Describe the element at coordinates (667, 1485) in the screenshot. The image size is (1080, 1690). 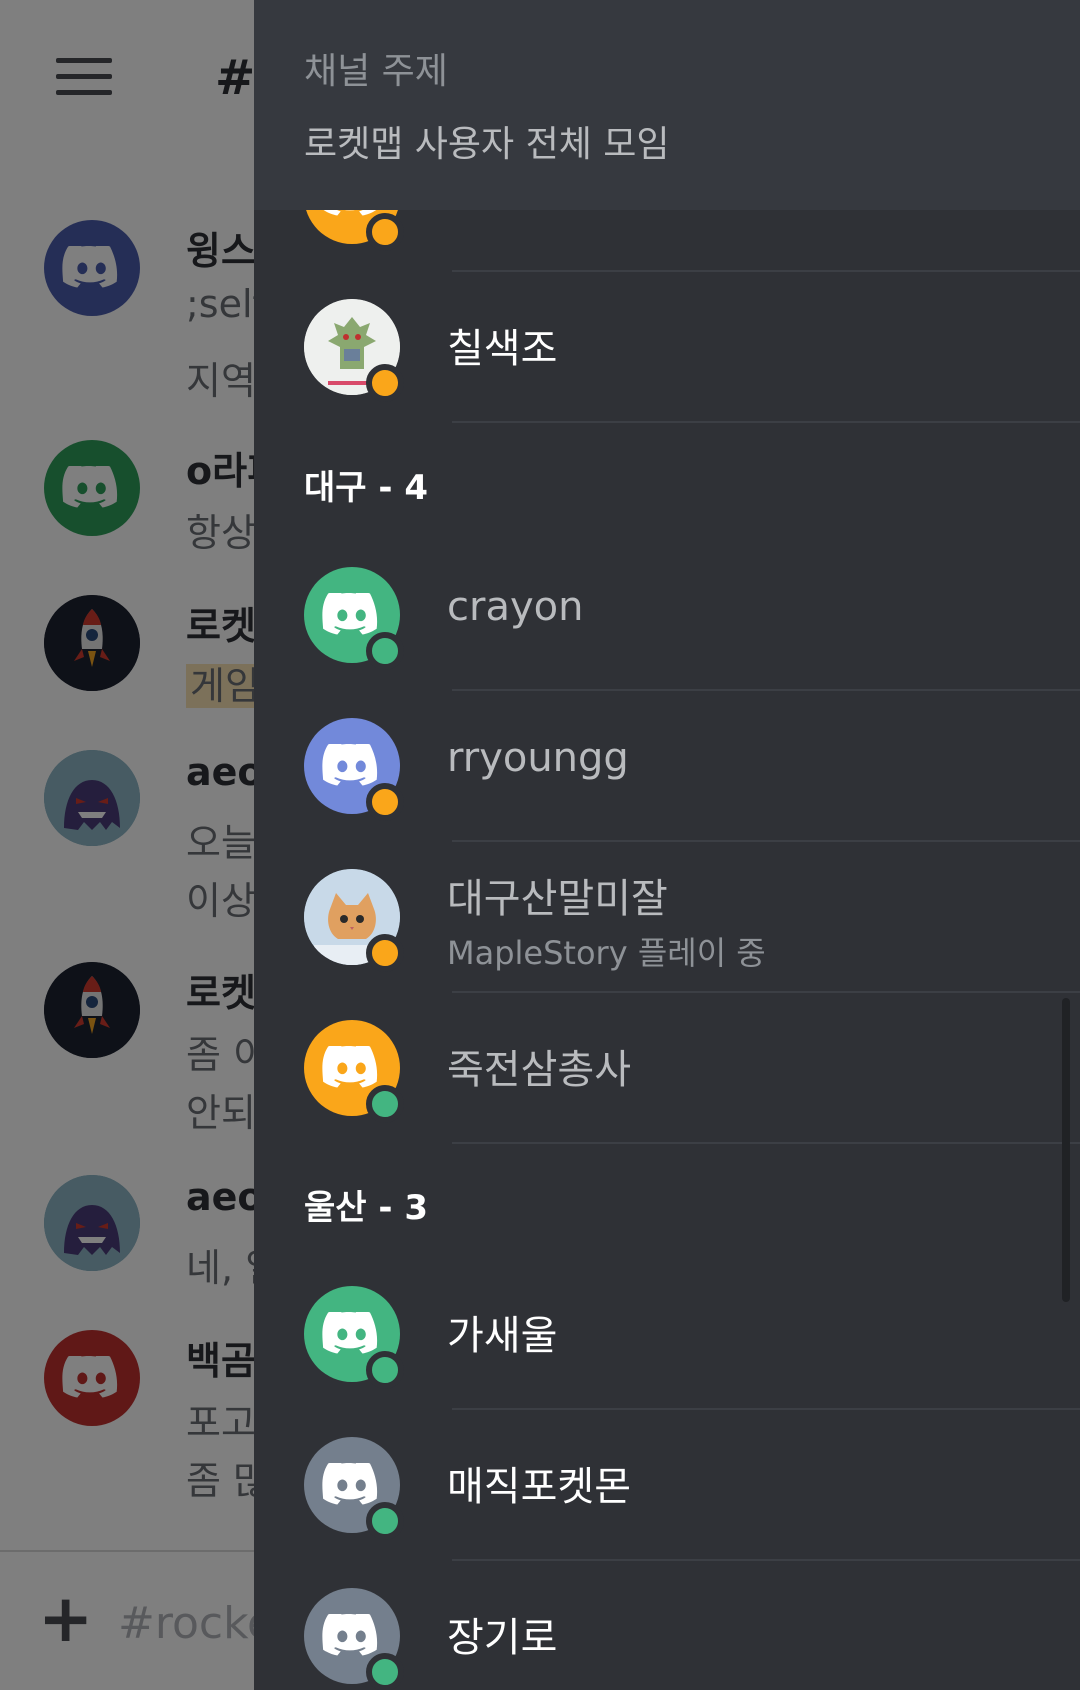
I see `member-item: 매직포켓몬` at that location.